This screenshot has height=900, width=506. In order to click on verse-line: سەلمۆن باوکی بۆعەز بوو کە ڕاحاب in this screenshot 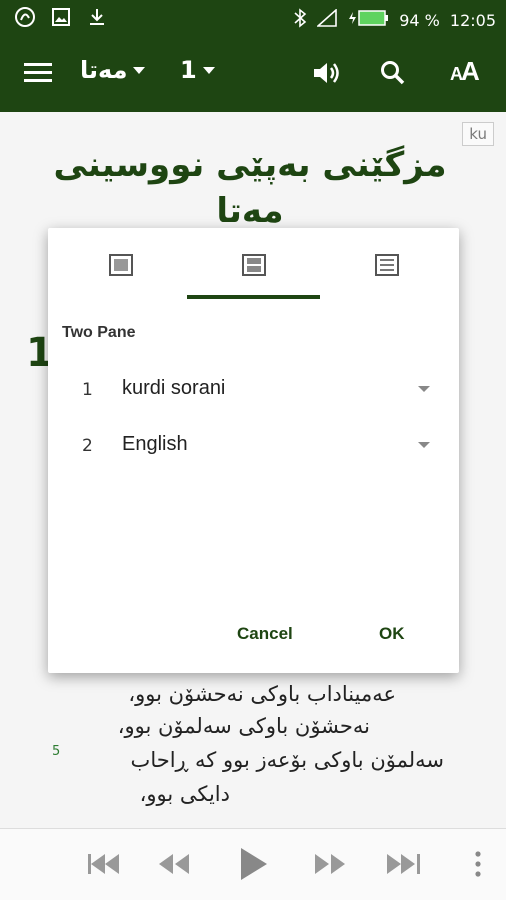, I will do `click(287, 760)`.